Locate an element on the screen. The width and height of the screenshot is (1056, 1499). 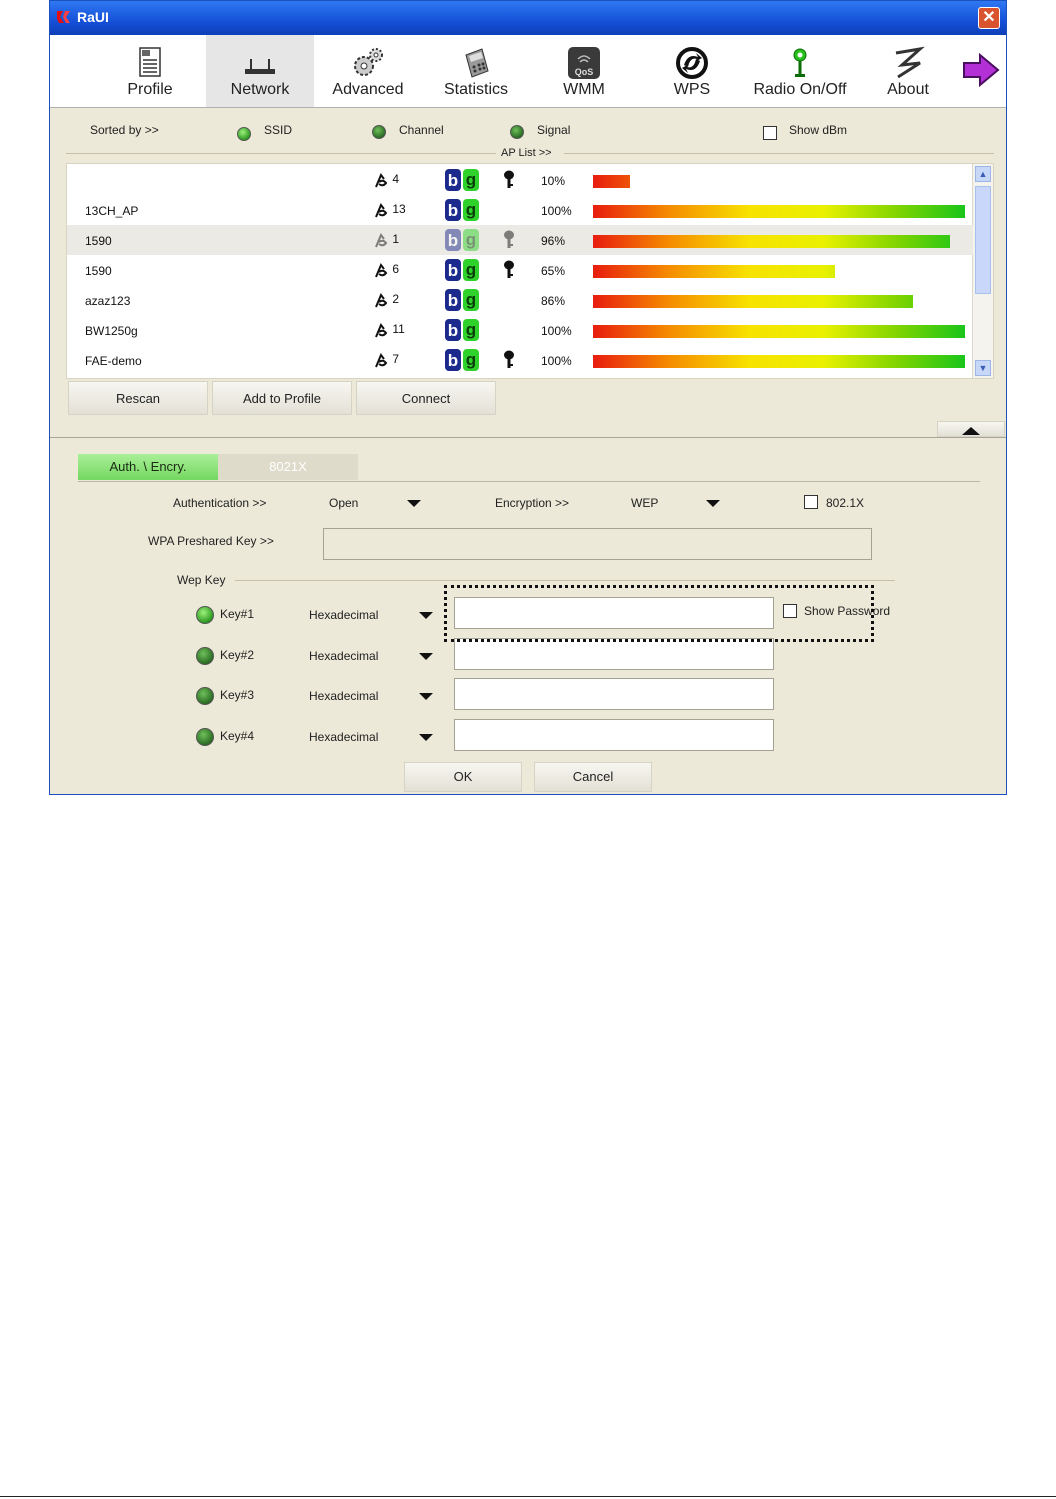
ap-channel: 2 is located at coordinates (386, 300).